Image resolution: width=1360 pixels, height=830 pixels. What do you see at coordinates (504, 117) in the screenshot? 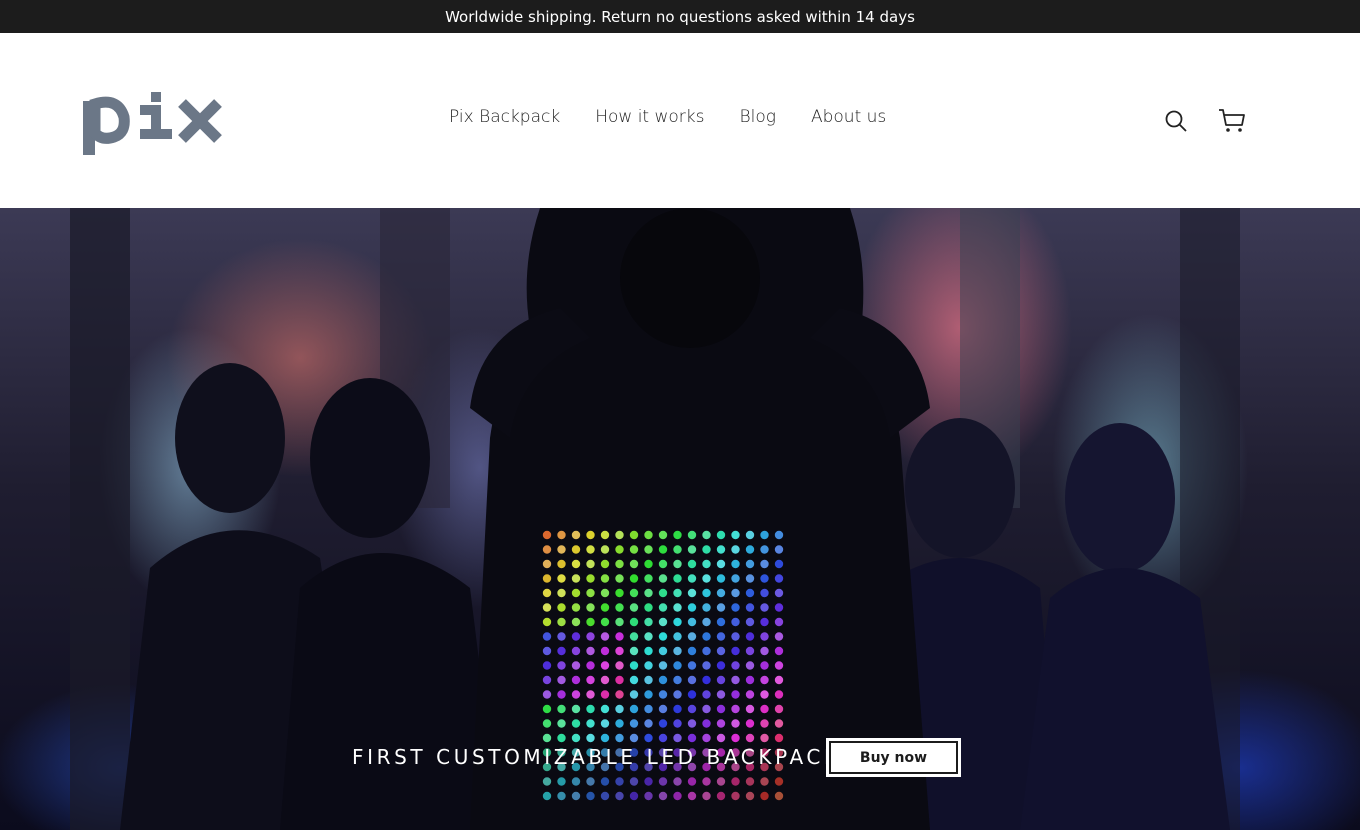
I see `nav-item-pix-backpack: Pix Backpack` at bounding box center [504, 117].